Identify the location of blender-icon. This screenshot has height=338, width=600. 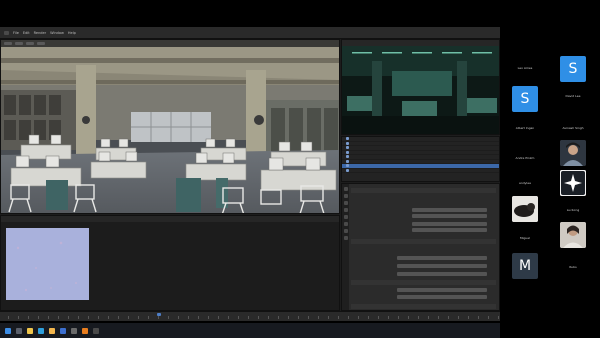
(85, 330).